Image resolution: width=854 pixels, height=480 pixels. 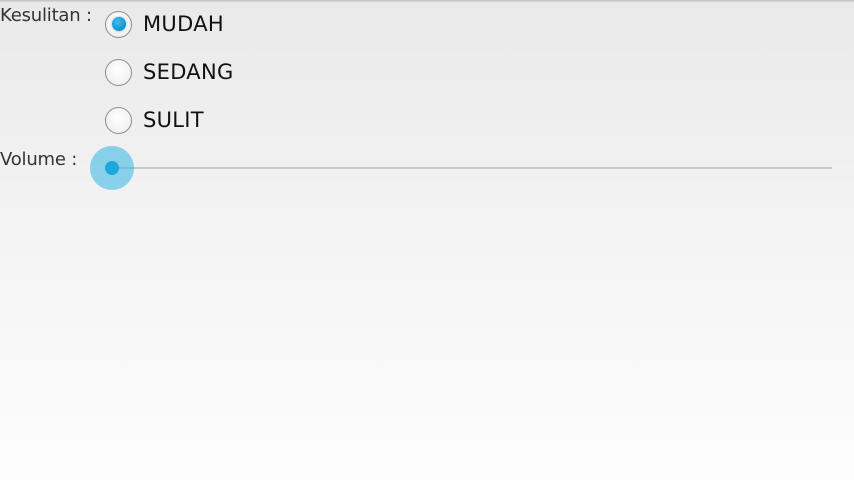 What do you see at coordinates (173, 120) in the screenshot?
I see `radio-label: SULIT` at bounding box center [173, 120].